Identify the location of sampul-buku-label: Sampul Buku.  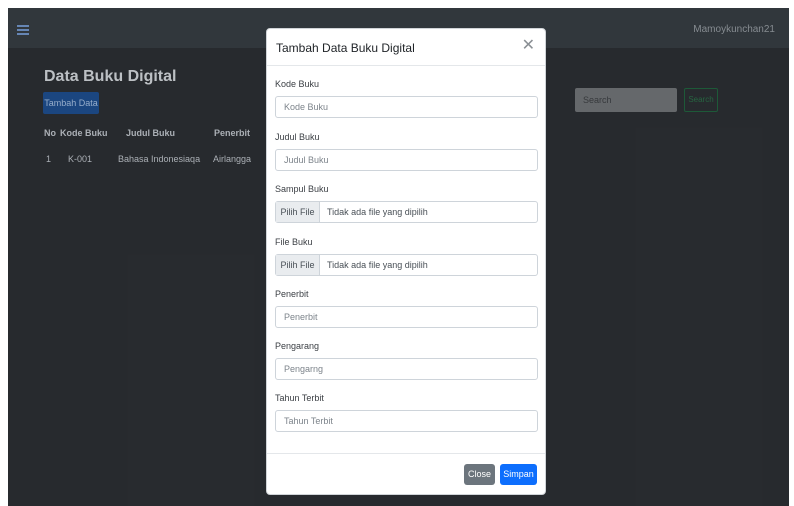
(302, 189).